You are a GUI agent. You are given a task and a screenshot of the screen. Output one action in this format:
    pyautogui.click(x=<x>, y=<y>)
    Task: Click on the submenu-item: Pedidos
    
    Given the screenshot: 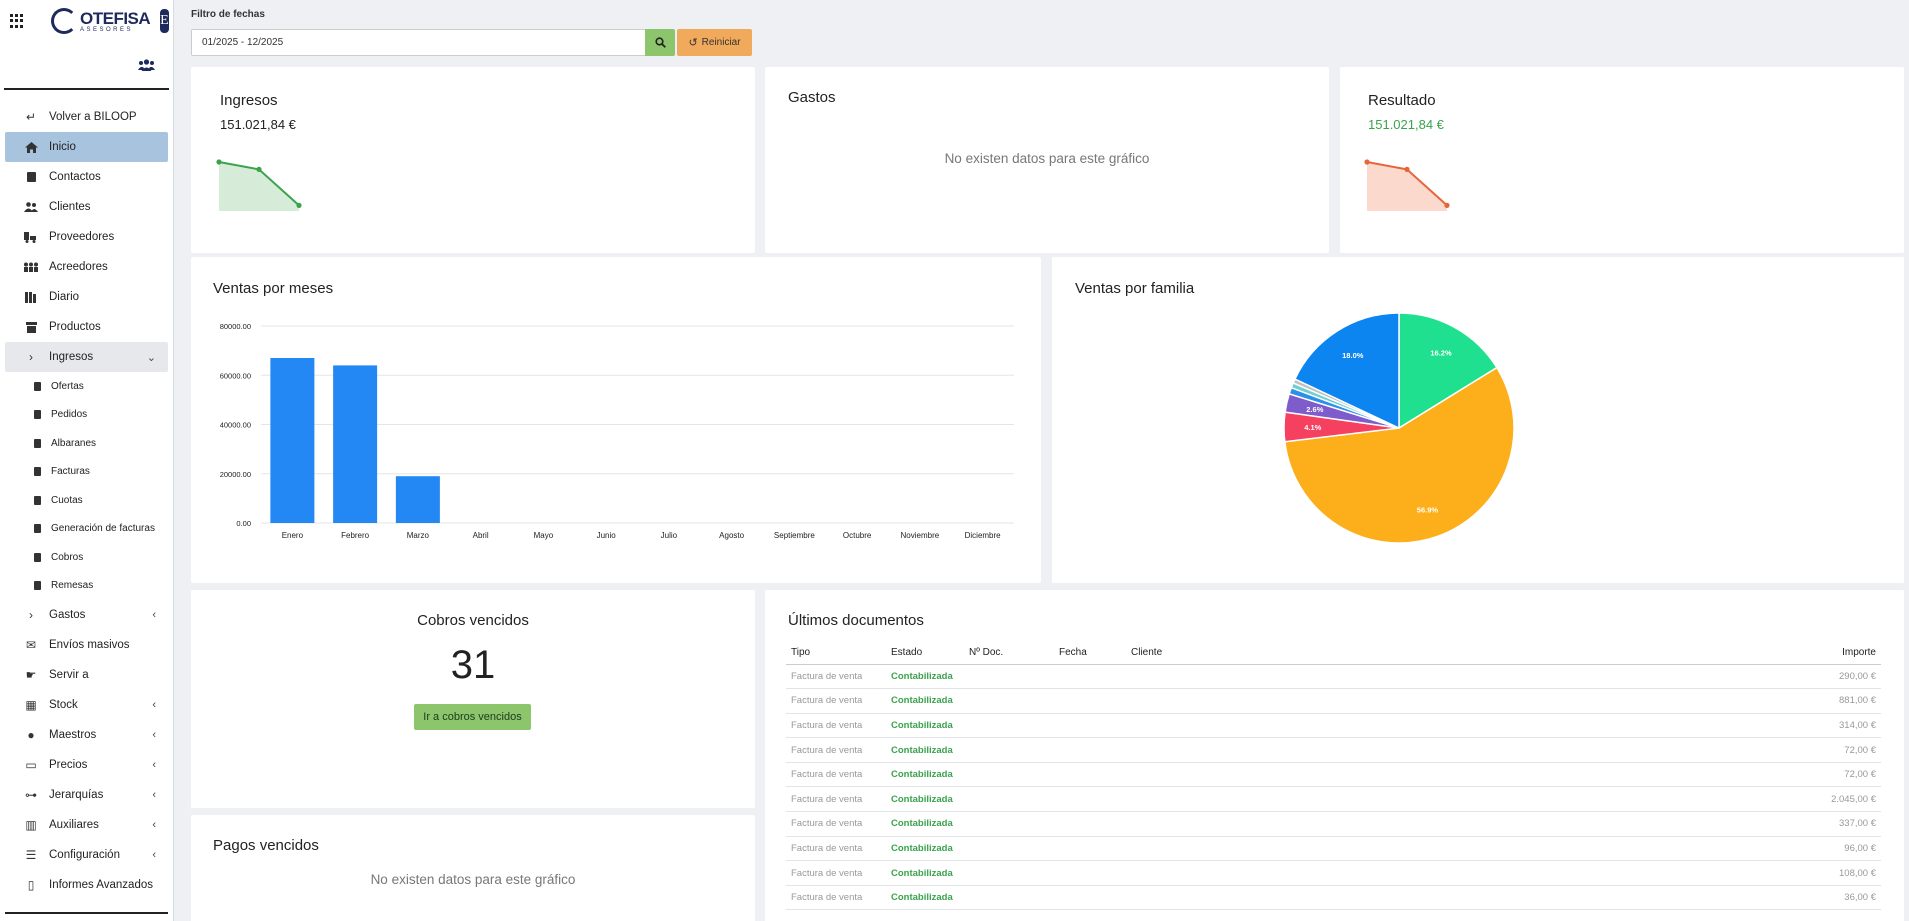 What is the action you would take?
    pyautogui.click(x=86, y=415)
    